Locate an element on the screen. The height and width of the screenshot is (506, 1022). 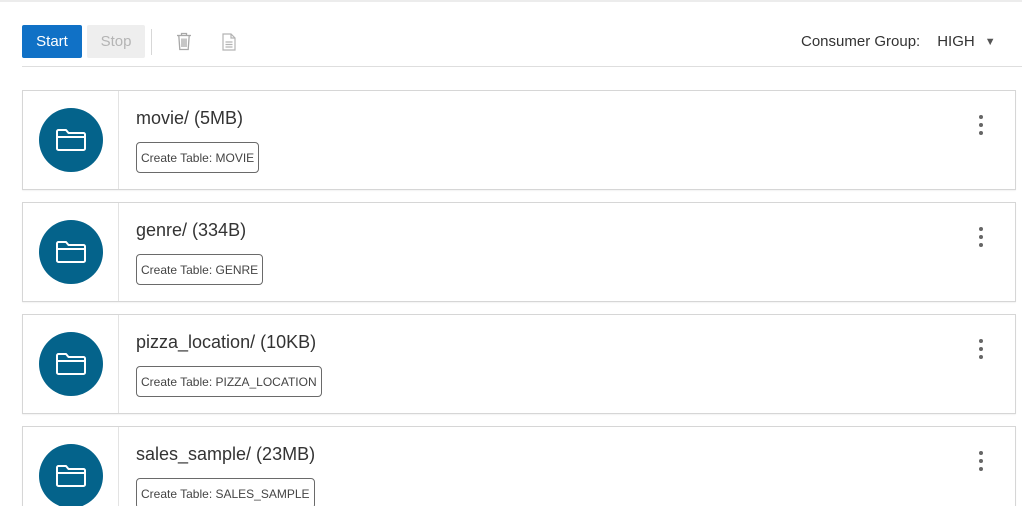
toolbar-divider is located at coordinates (151, 41).